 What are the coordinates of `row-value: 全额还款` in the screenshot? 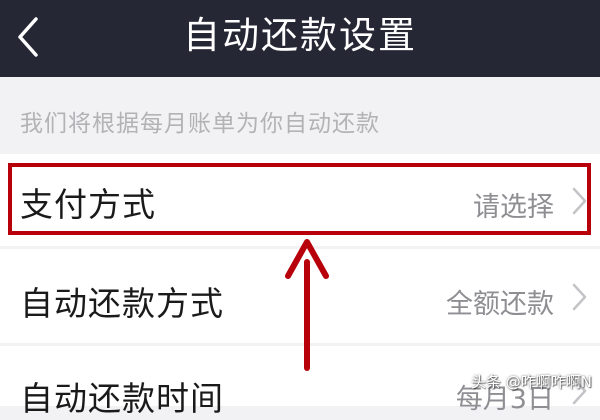 It's located at (500, 304).